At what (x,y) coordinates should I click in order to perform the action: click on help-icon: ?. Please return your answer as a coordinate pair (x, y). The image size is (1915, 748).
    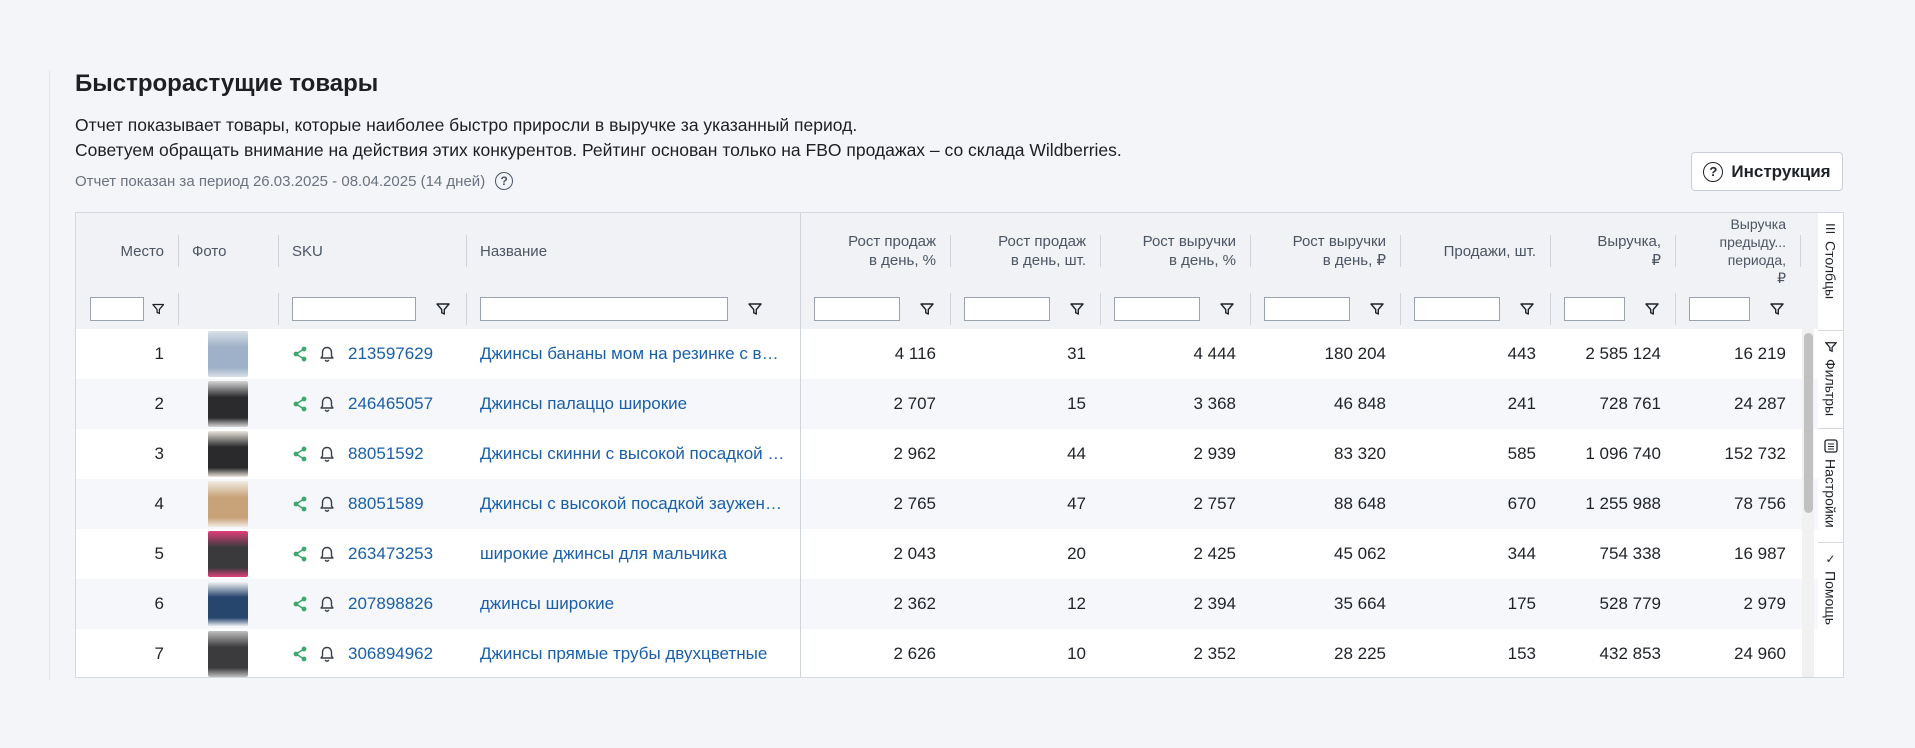
    Looking at the image, I should click on (504, 181).